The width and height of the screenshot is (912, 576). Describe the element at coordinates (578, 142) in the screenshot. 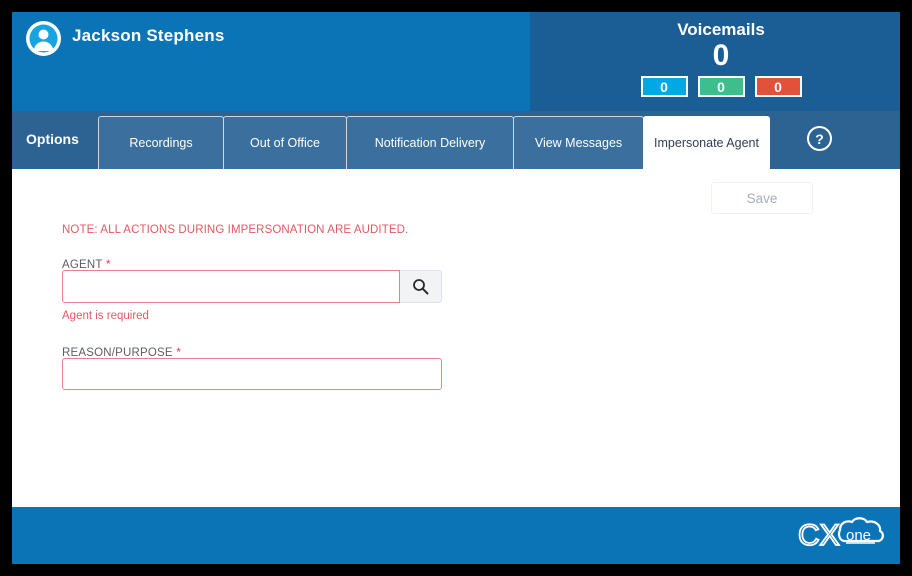

I see `tab-view-messages: View Messages` at that location.